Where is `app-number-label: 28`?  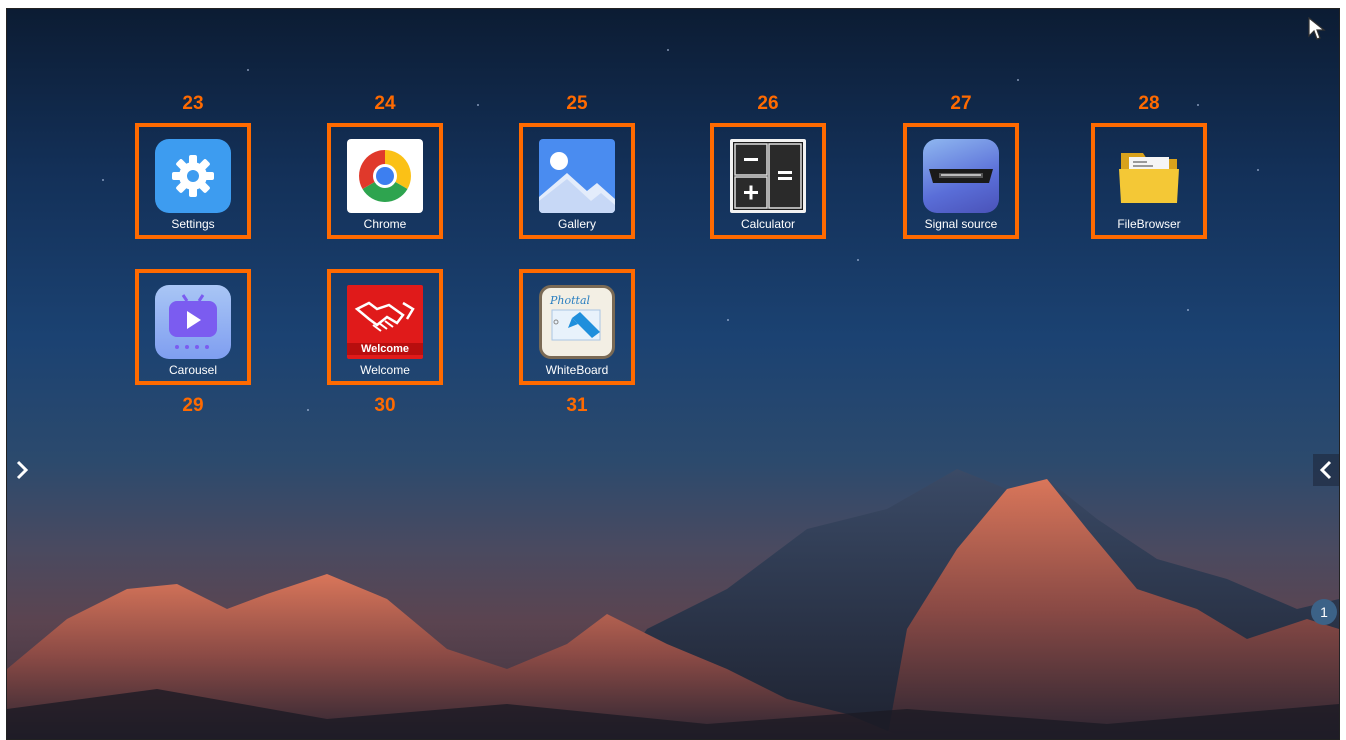
app-number-label: 28 is located at coordinates (1149, 103).